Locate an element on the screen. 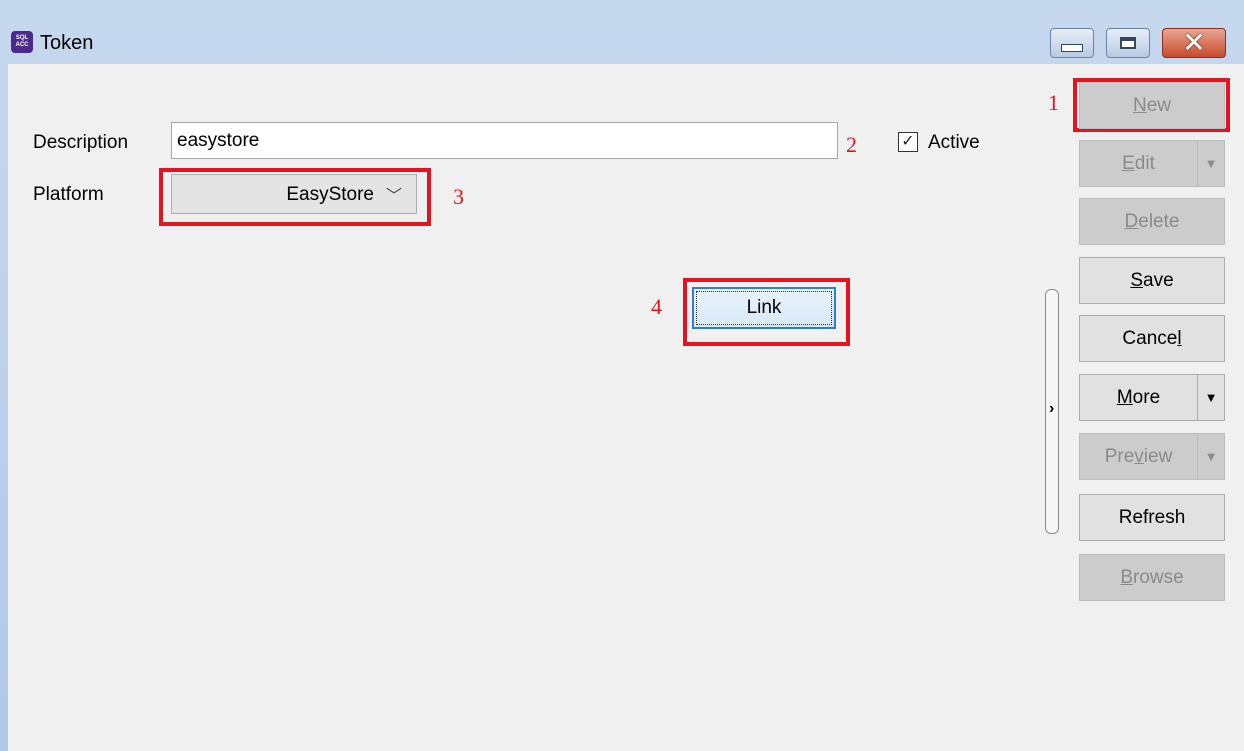 The height and width of the screenshot is (751, 1244). delete-button: Delete is located at coordinates (1152, 221).